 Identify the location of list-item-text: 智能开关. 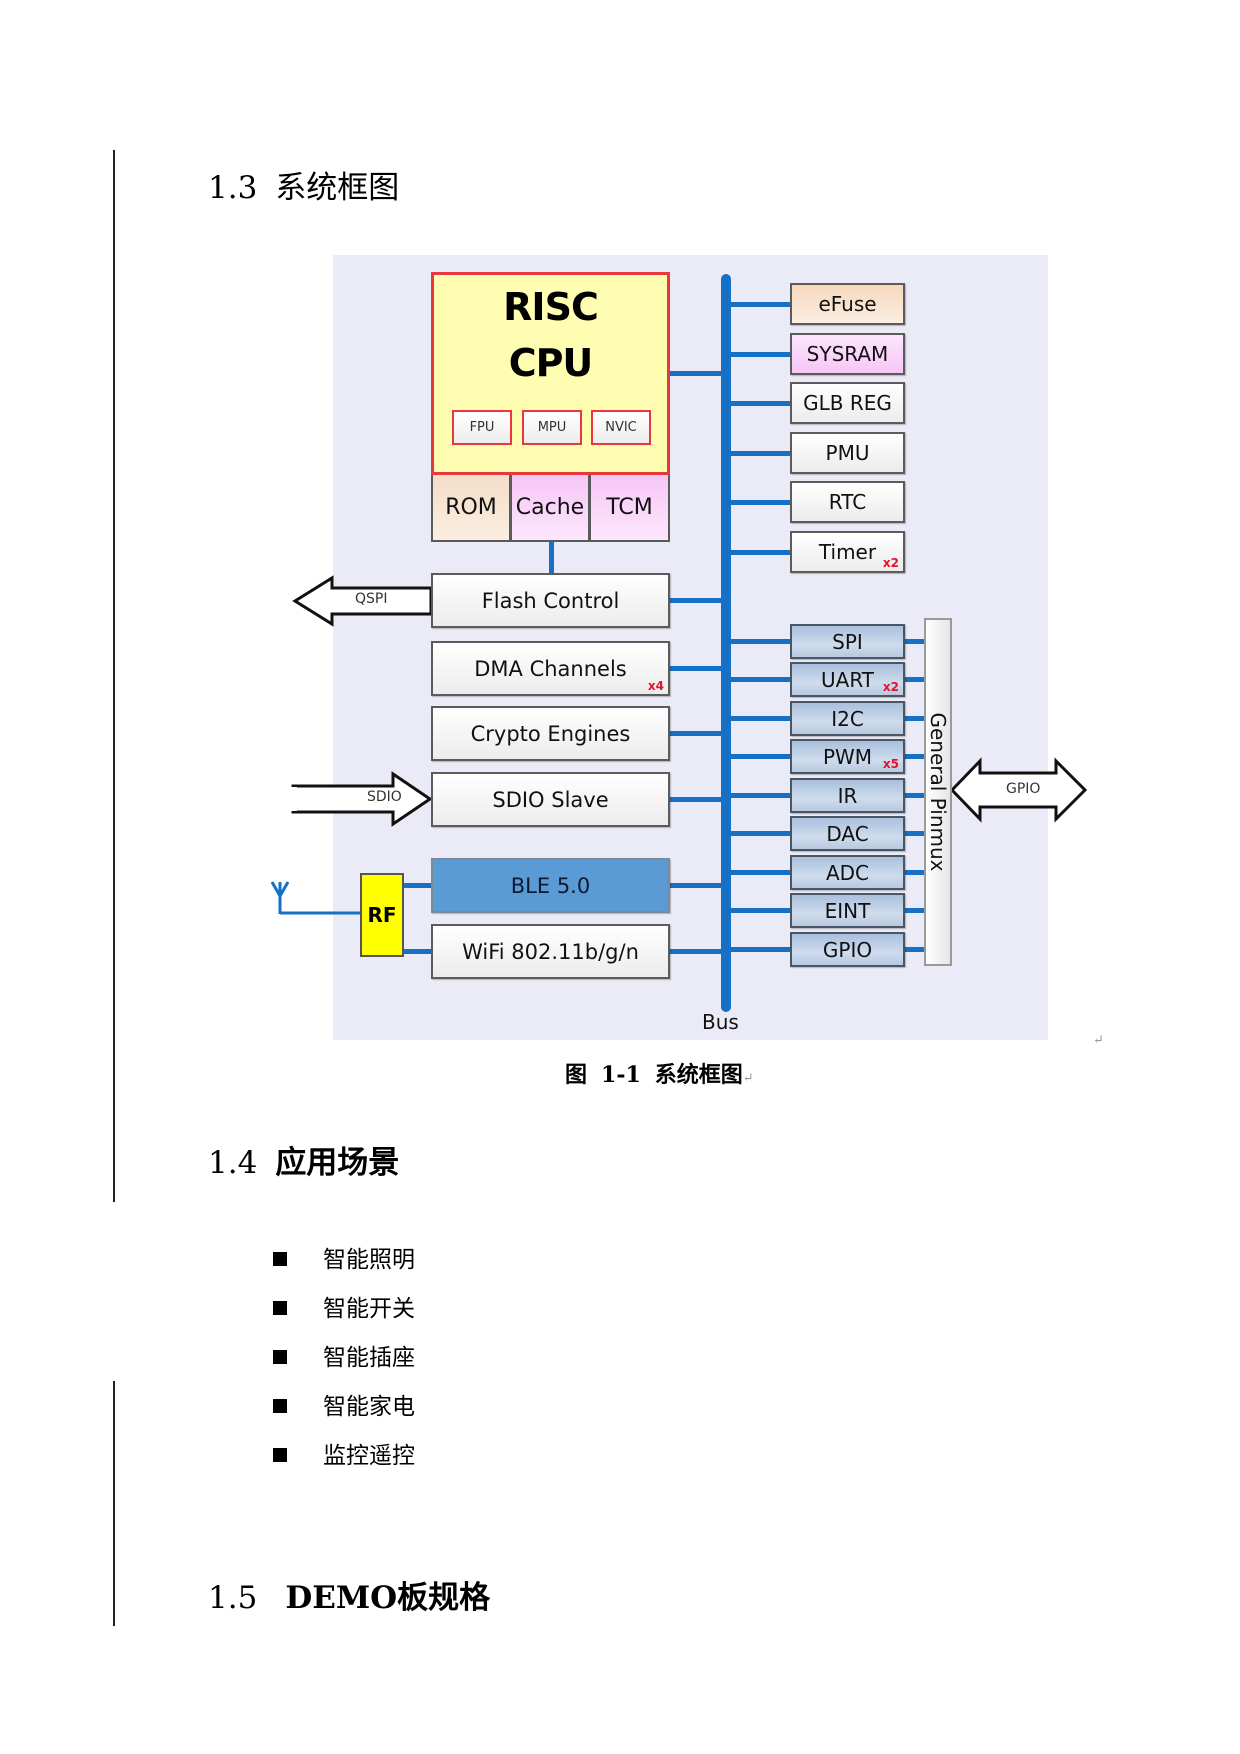
(369, 1309).